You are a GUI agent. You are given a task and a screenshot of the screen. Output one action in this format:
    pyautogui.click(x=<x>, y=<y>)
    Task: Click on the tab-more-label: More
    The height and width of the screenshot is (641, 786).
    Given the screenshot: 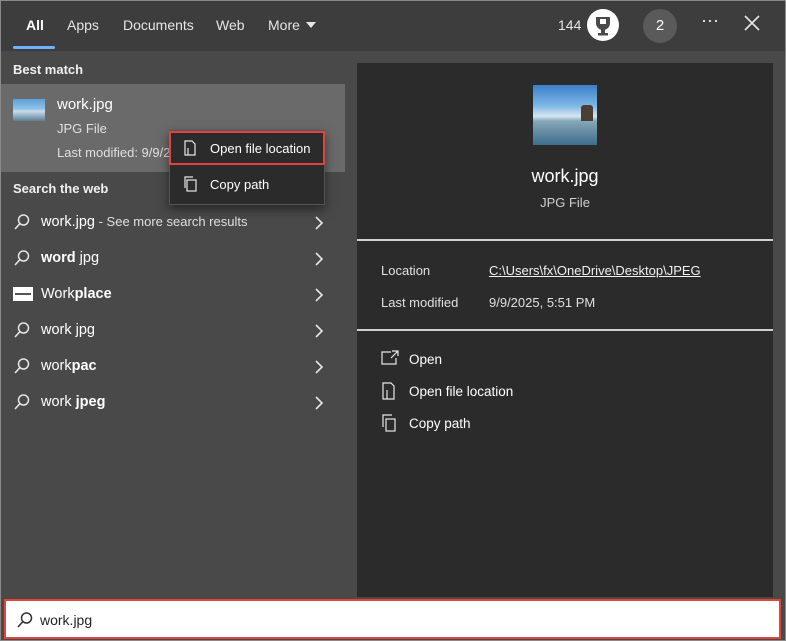 What is the action you would take?
    pyautogui.click(x=284, y=25)
    